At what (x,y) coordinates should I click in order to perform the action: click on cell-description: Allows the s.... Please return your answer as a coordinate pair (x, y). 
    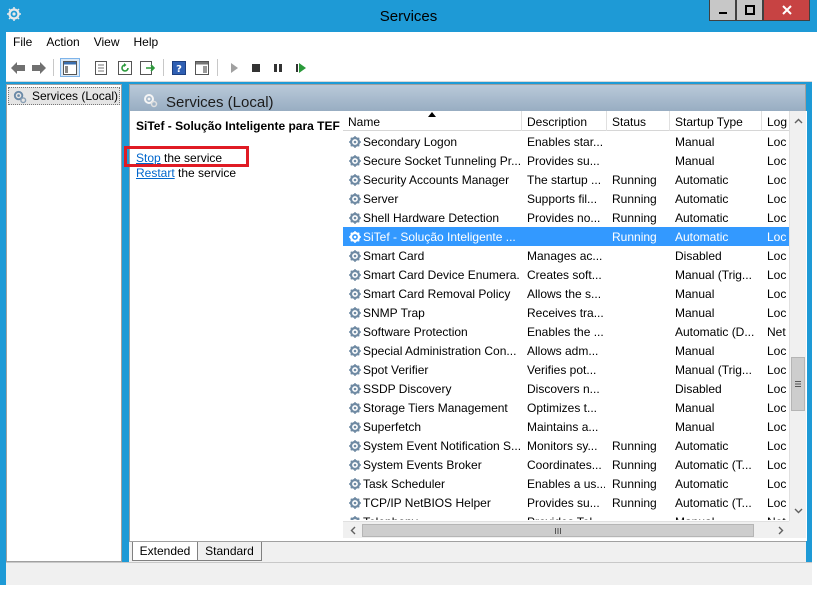
    Looking at the image, I should click on (564, 294).